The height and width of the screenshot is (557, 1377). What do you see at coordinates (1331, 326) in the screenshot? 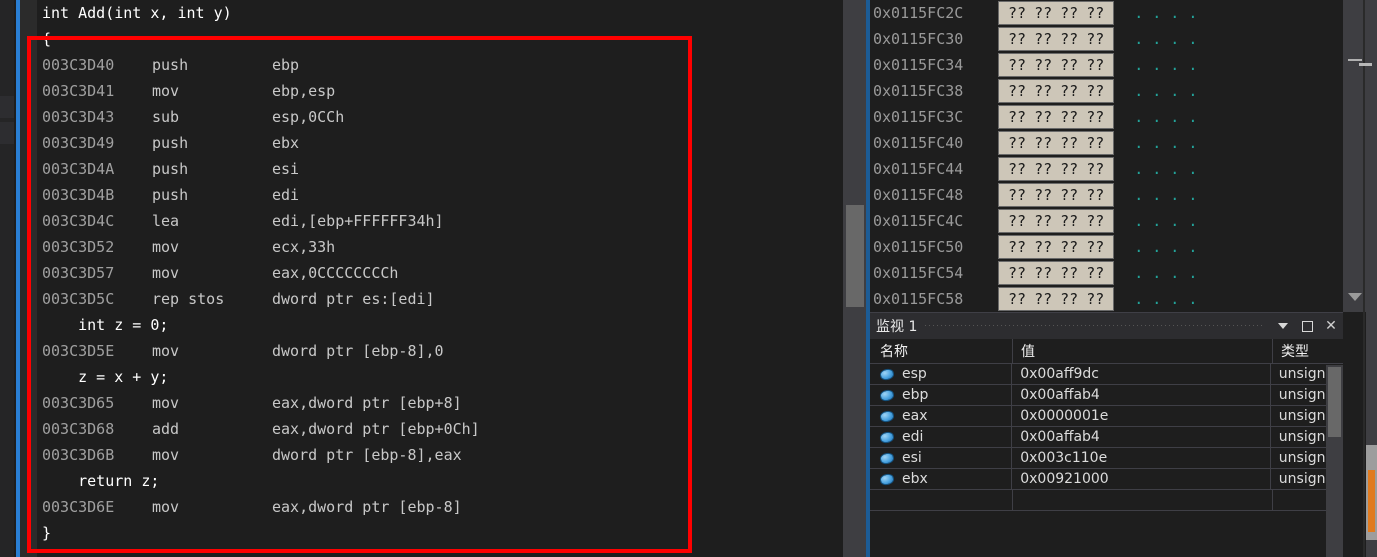
I see `watch-close-button: ✕` at bounding box center [1331, 326].